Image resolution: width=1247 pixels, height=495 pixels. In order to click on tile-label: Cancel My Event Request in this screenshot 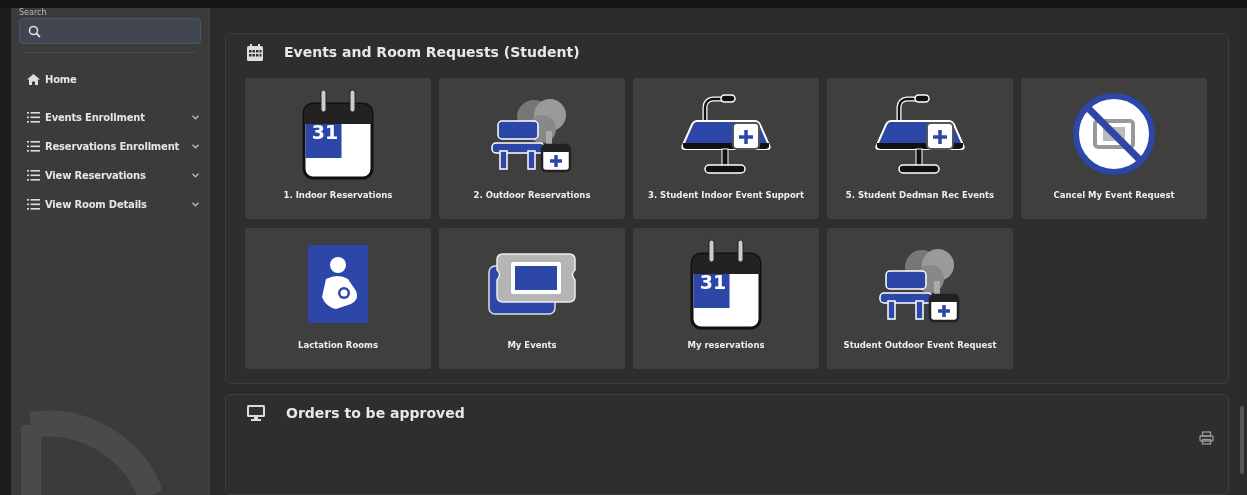, I will do `click(1114, 195)`.